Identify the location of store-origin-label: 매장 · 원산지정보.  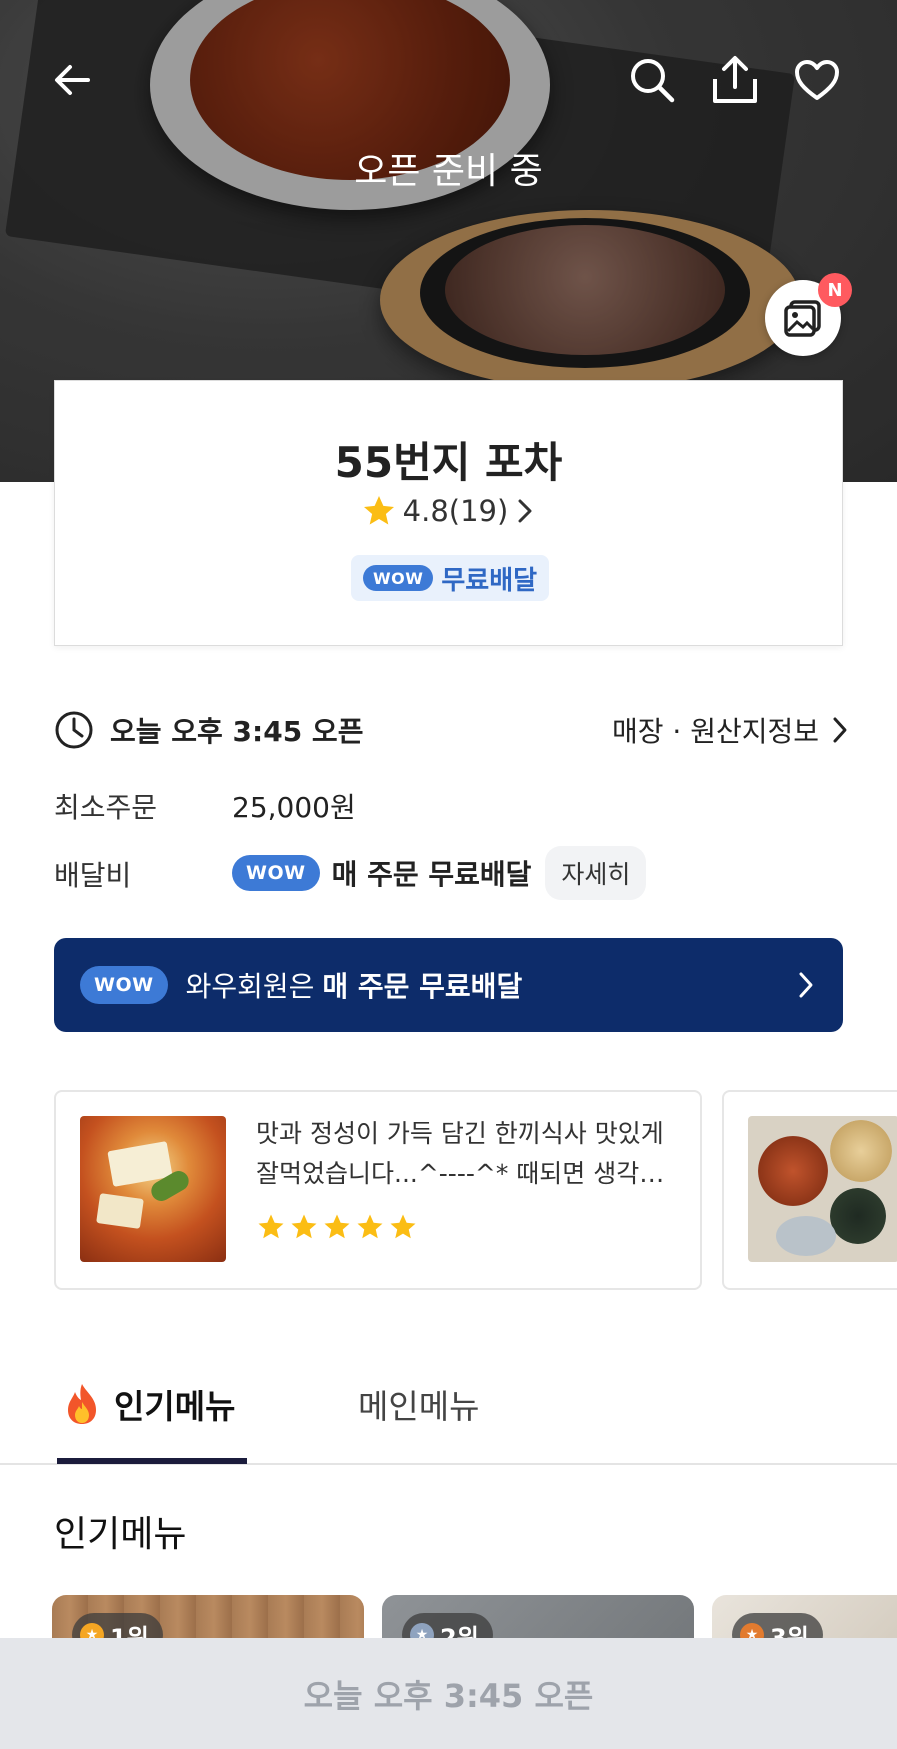
(715, 731).